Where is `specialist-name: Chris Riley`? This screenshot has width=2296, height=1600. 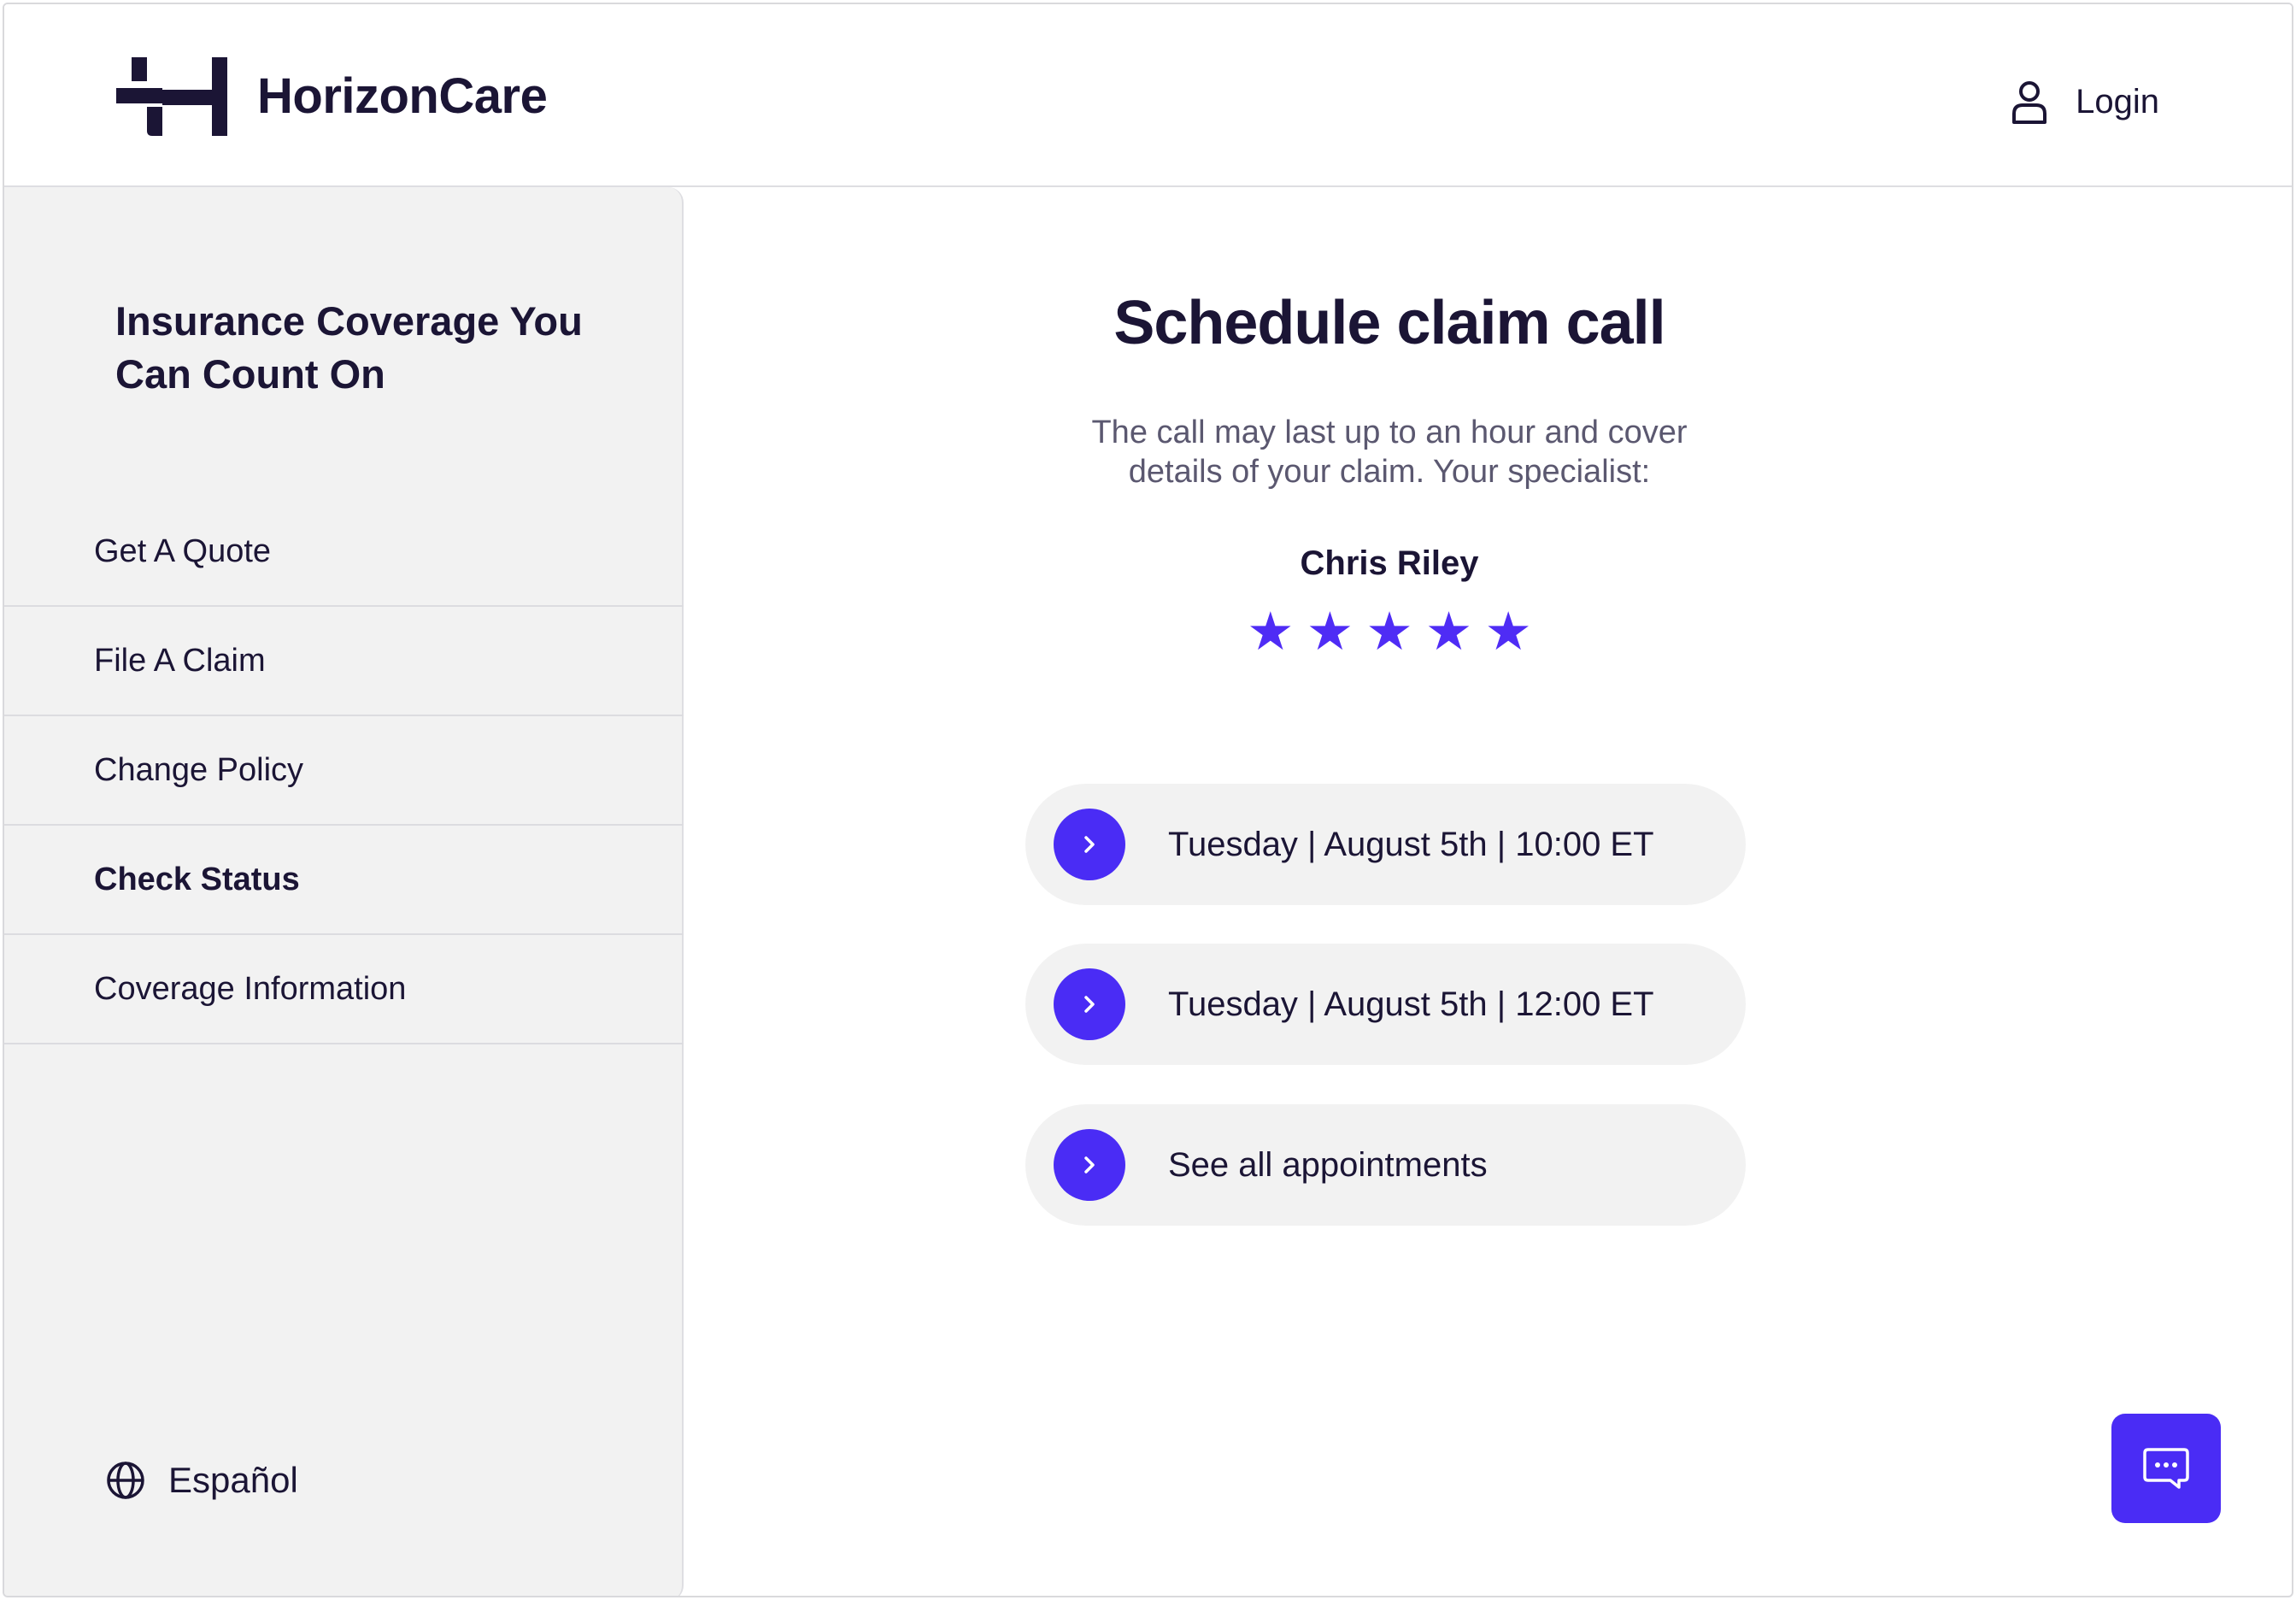
specialist-name: Chris Riley is located at coordinates (1389, 563).